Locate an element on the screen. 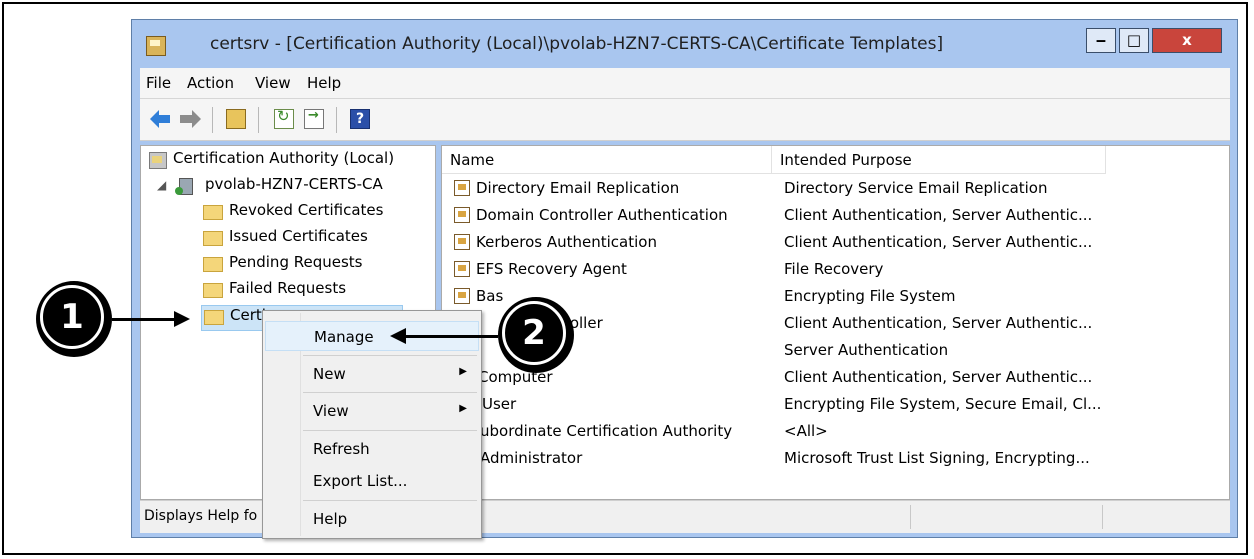 This screenshot has height=559, width=1254. menu-help: Help is located at coordinates (324, 83).